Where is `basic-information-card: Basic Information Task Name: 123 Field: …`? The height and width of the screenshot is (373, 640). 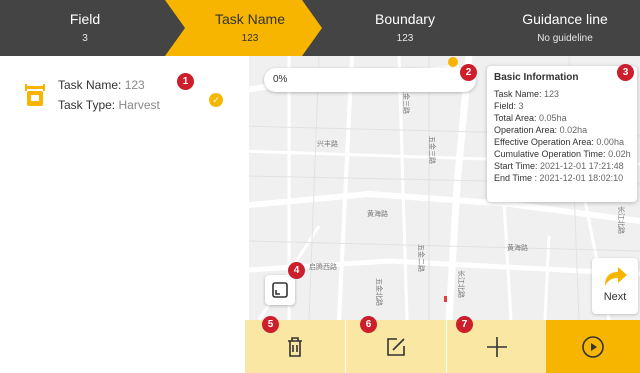 basic-information-card: Basic Information Task Name: 123 Field: … is located at coordinates (562, 134).